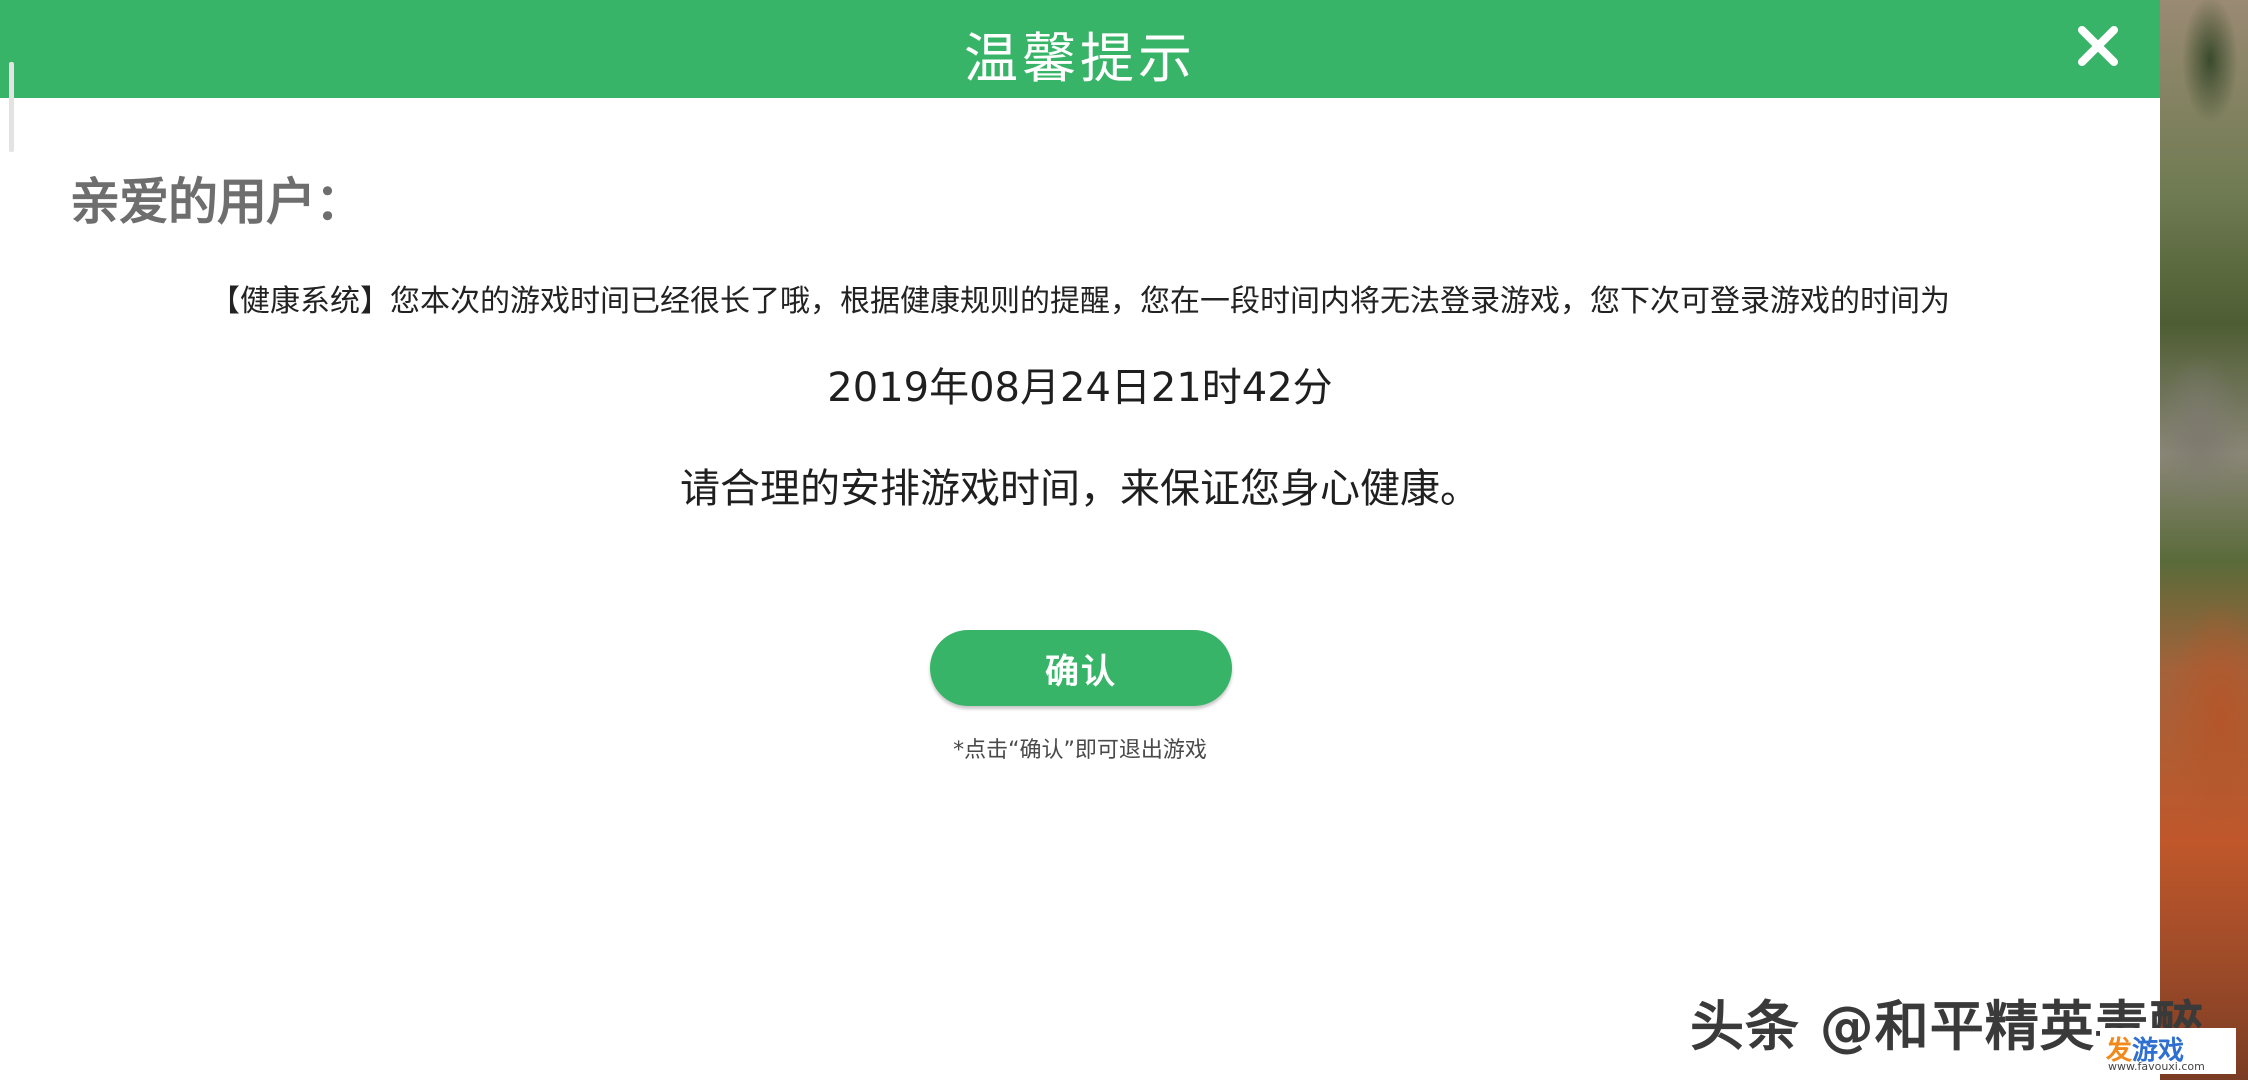 The height and width of the screenshot is (1080, 2248). I want to click on confirm-button: 确认, so click(1081, 668).